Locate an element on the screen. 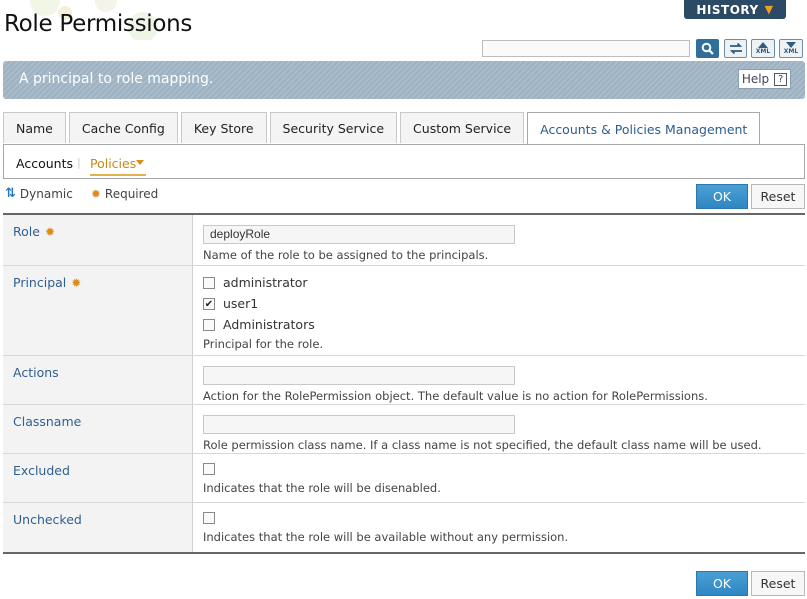 The image size is (807, 599). principal-option-label: user1 is located at coordinates (241, 303).